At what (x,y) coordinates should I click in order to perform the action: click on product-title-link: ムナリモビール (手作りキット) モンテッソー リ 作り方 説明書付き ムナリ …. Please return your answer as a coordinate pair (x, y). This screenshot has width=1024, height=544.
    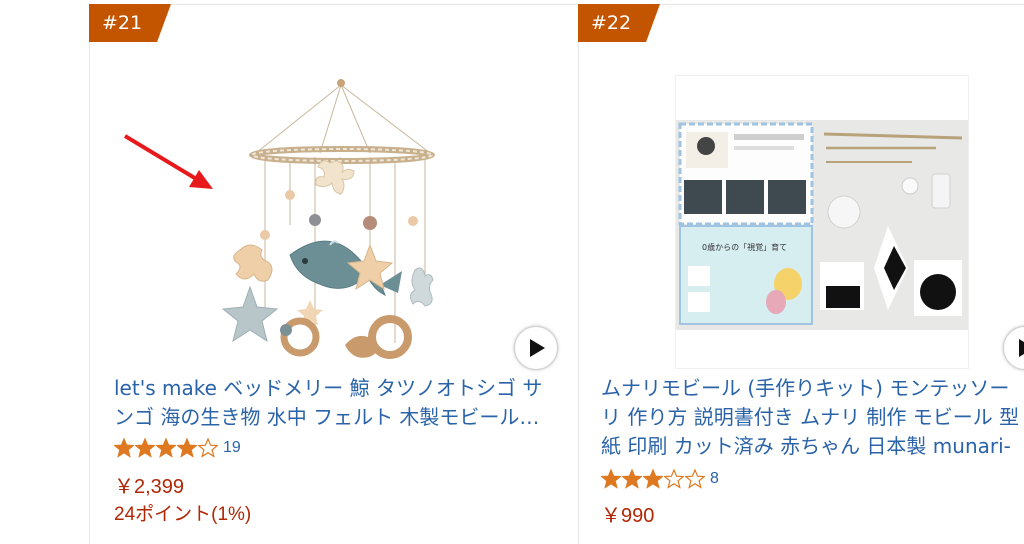
    Looking at the image, I should click on (812, 417).